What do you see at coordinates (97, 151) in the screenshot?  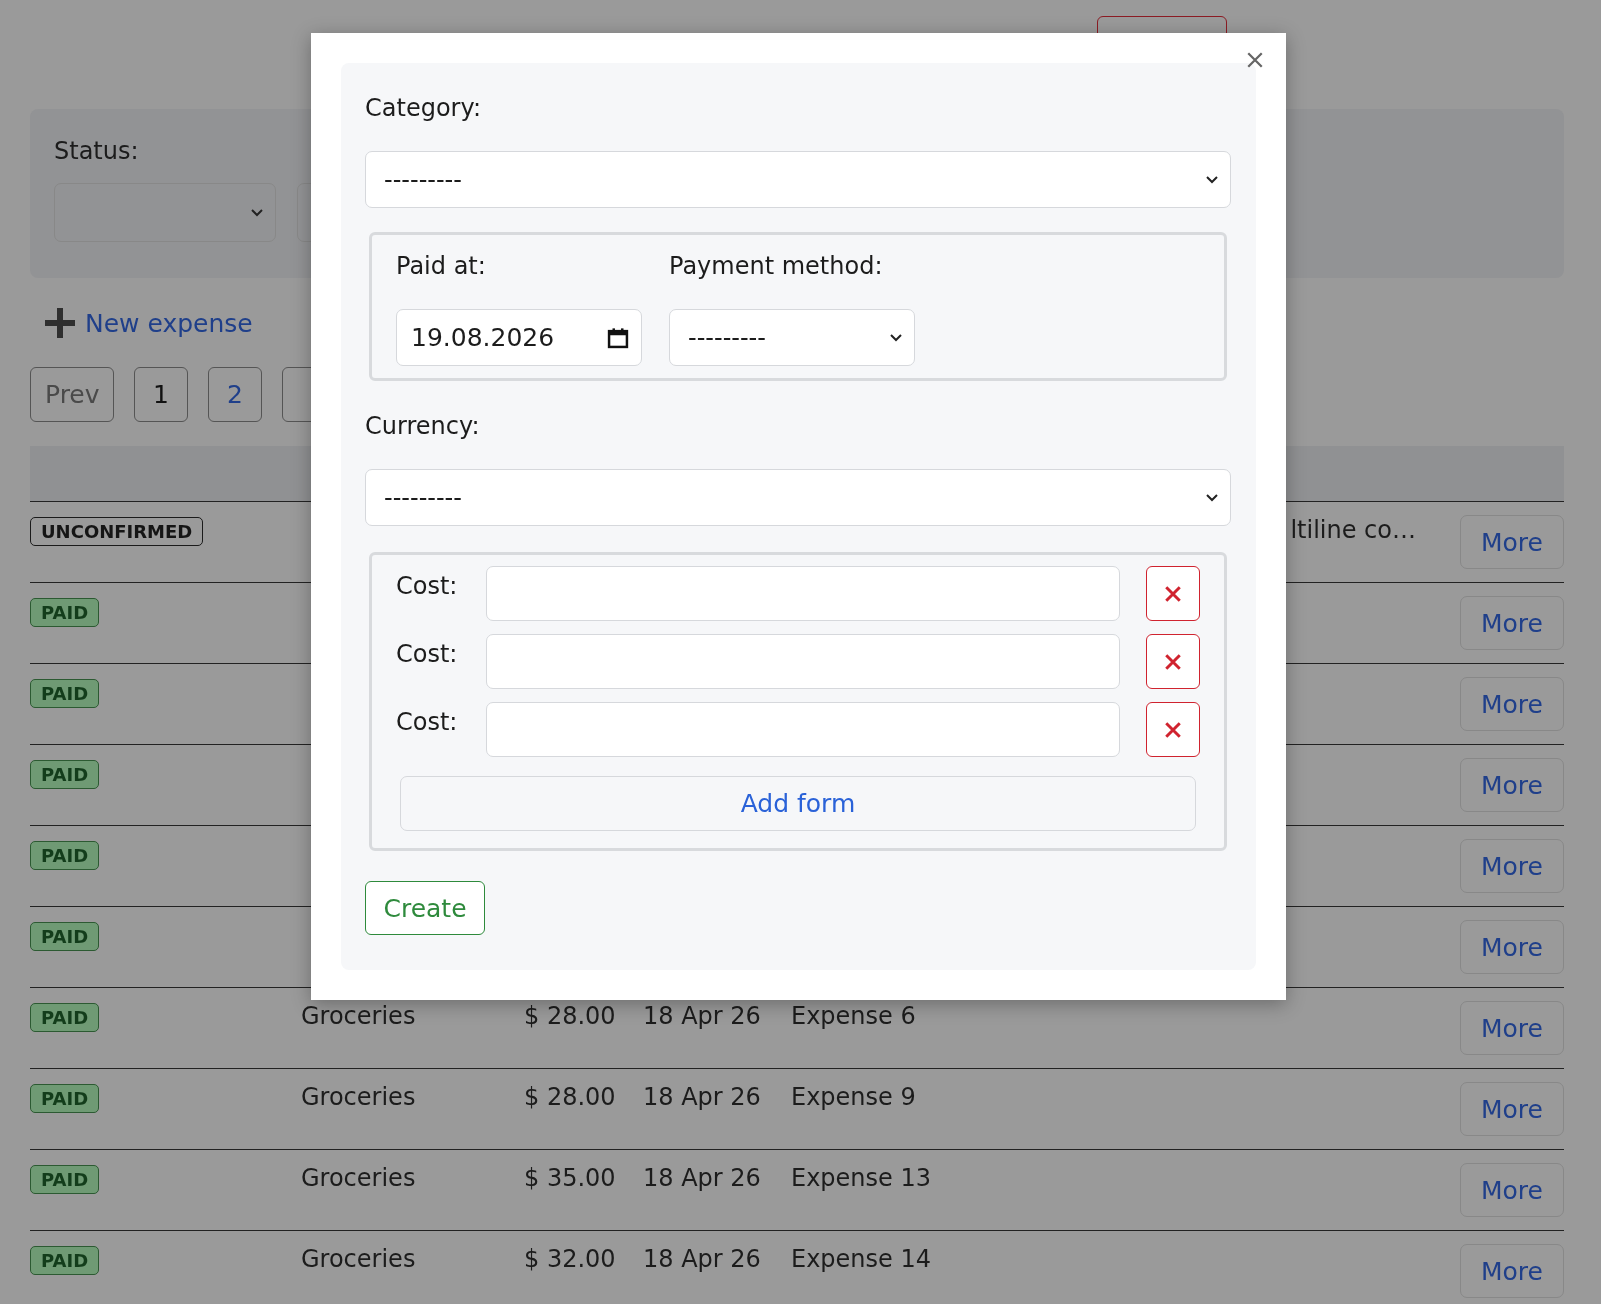 I see `filter-label: Status:` at bounding box center [97, 151].